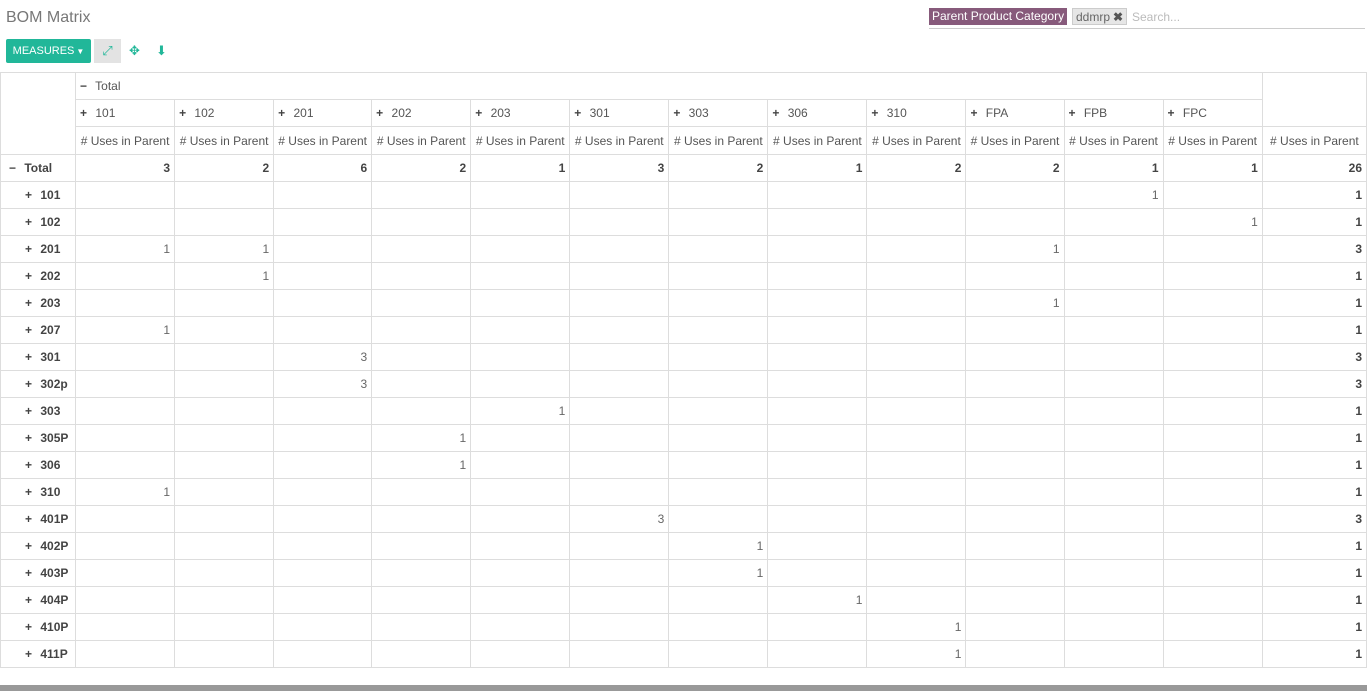 The image size is (1367, 691). I want to click on download-button: ⬇, so click(161, 51).